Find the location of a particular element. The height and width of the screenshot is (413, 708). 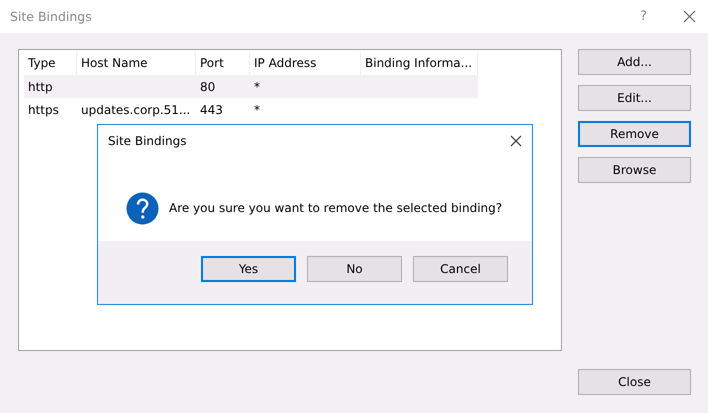

dialog-button: Cancel is located at coordinates (460, 269).